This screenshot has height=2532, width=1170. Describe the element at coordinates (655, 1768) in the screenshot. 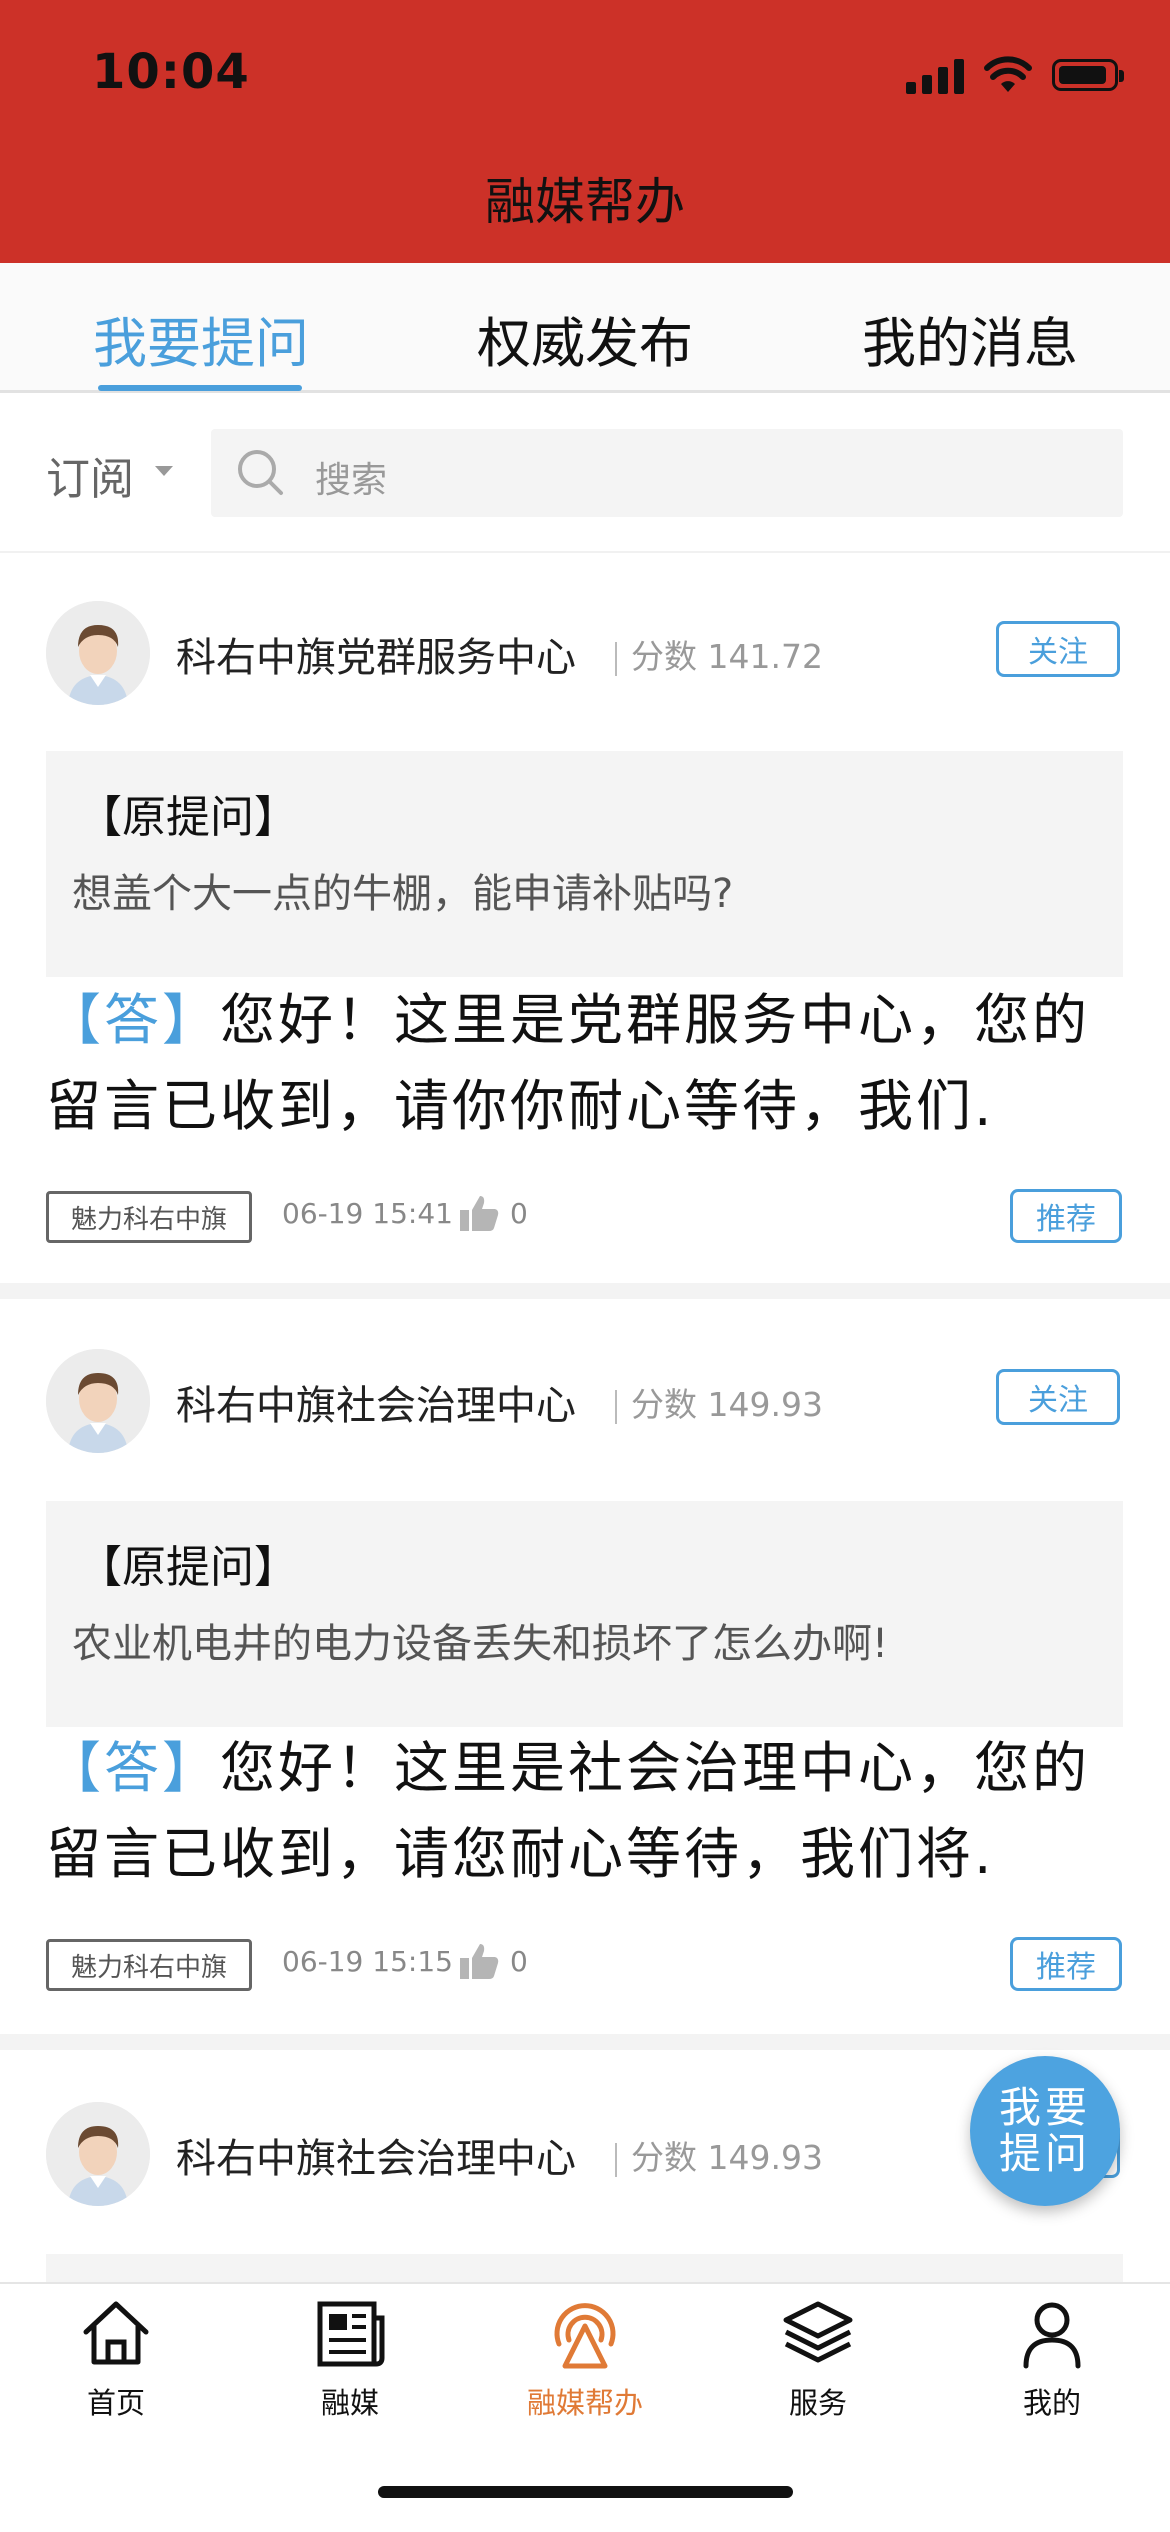

I see `answer-line: 您好！这里是社会治理中心，您的` at that location.